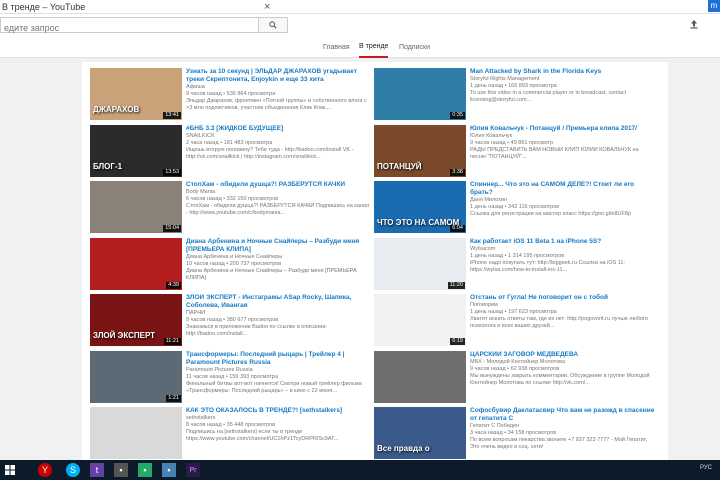 The width and height of the screenshot is (720, 480). What do you see at coordinates (267, 7) in the screenshot?
I see `tab-close-icon: ×` at bounding box center [267, 7].